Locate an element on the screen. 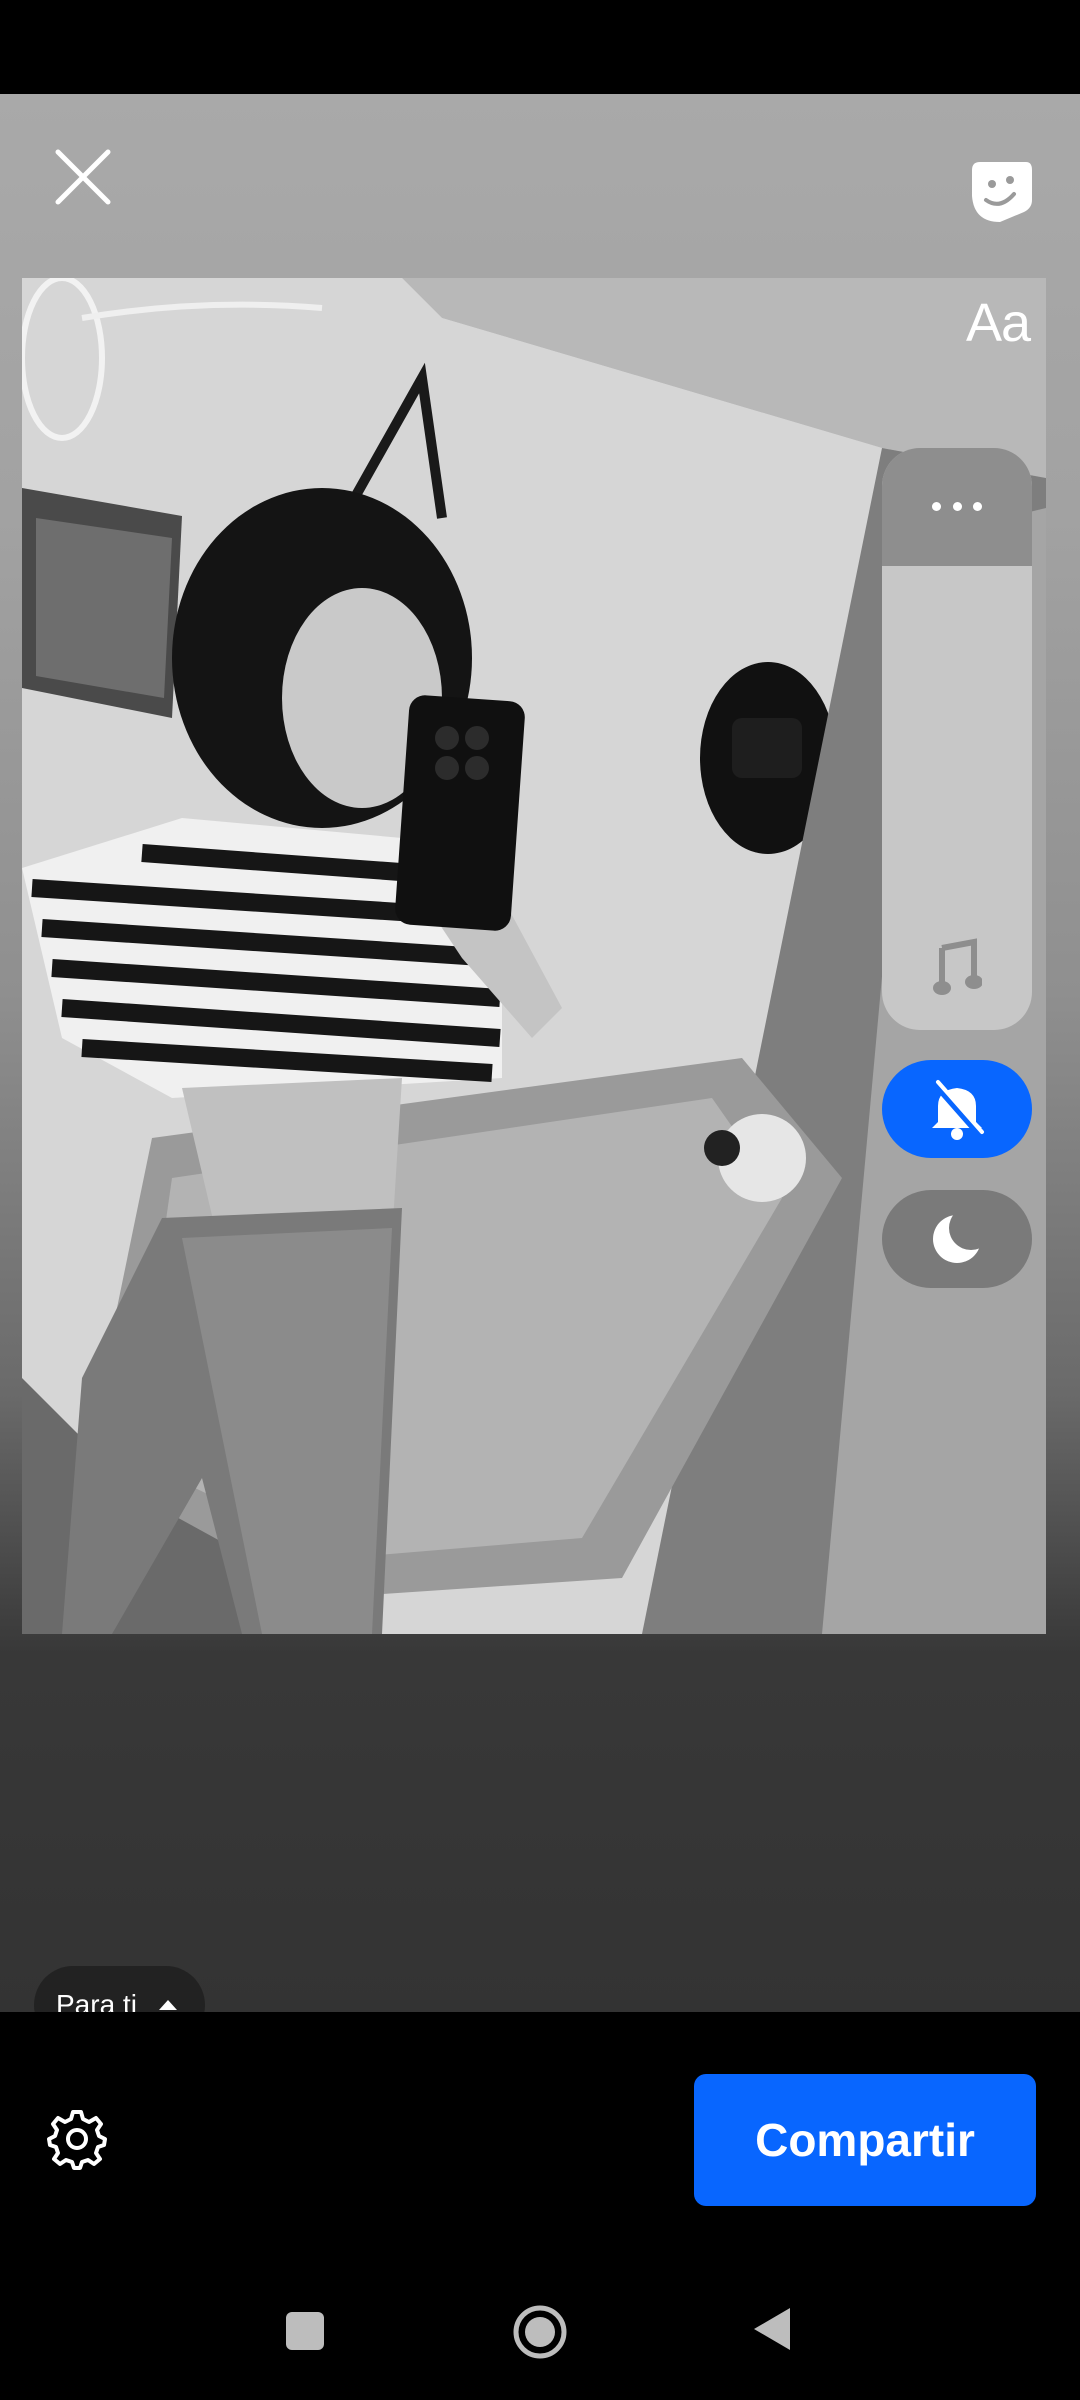 This screenshot has width=1080, height=2400. moon-icon is located at coordinates (963, 1234).